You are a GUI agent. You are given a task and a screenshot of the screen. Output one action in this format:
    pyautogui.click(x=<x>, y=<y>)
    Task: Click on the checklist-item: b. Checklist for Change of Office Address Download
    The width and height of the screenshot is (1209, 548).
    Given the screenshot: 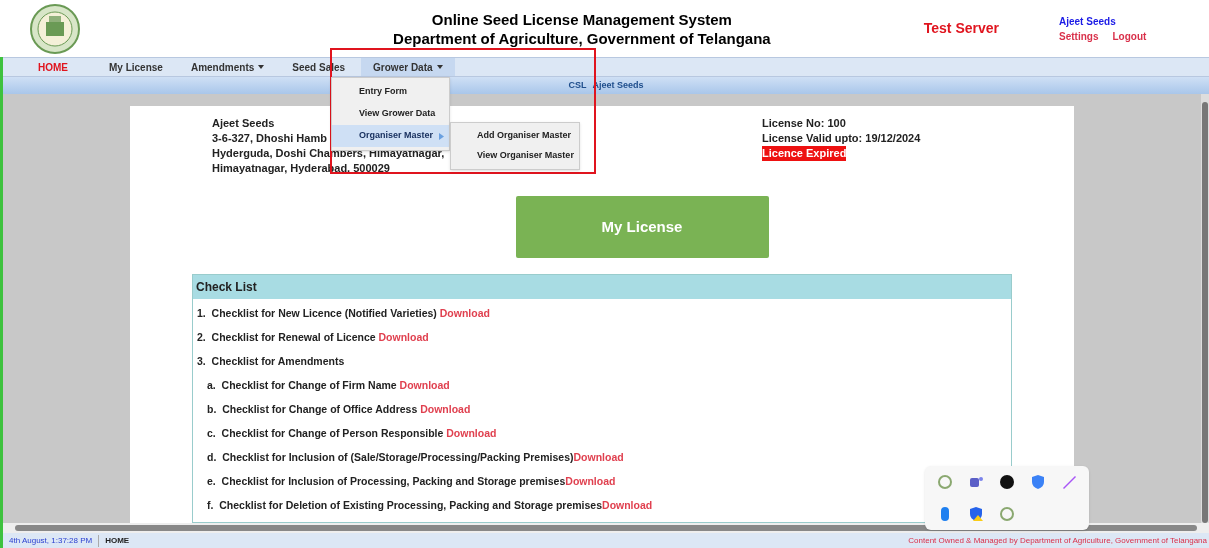 What is the action you would take?
    pyautogui.click(x=339, y=409)
    